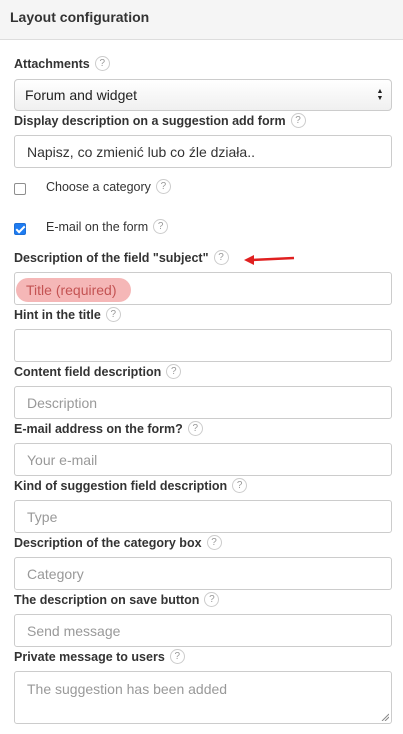 This screenshot has width=403, height=734. I want to click on category-box-input: Category, so click(203, 573).